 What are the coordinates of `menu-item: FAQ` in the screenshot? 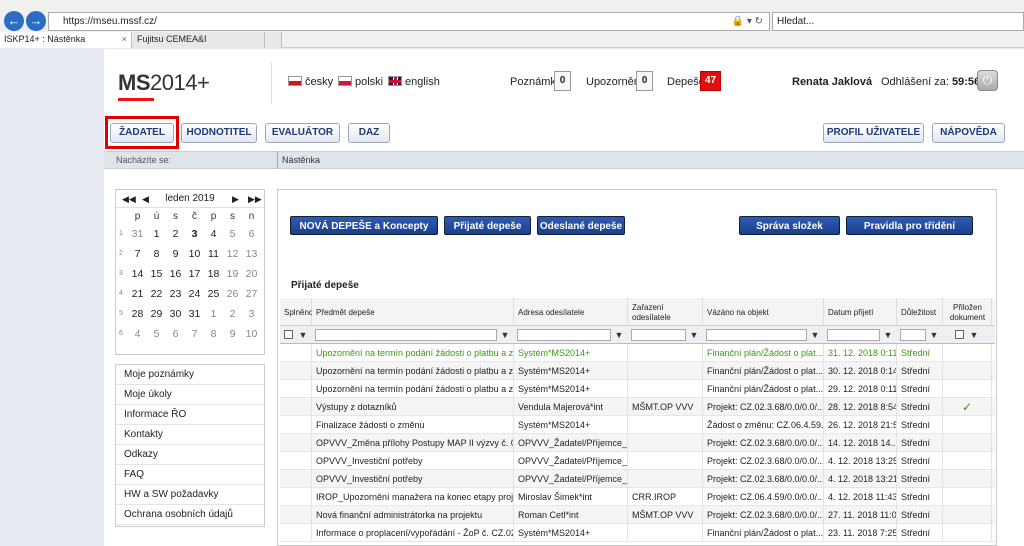 It's located at (190, 475).